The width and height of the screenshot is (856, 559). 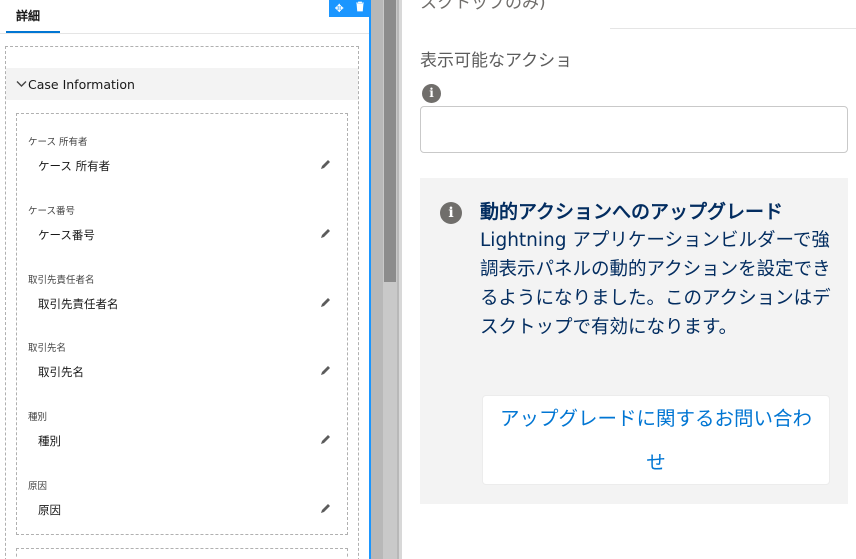 I want to click on field-case-number: ケース番号 ケース番号, so click(x=183, y=228).